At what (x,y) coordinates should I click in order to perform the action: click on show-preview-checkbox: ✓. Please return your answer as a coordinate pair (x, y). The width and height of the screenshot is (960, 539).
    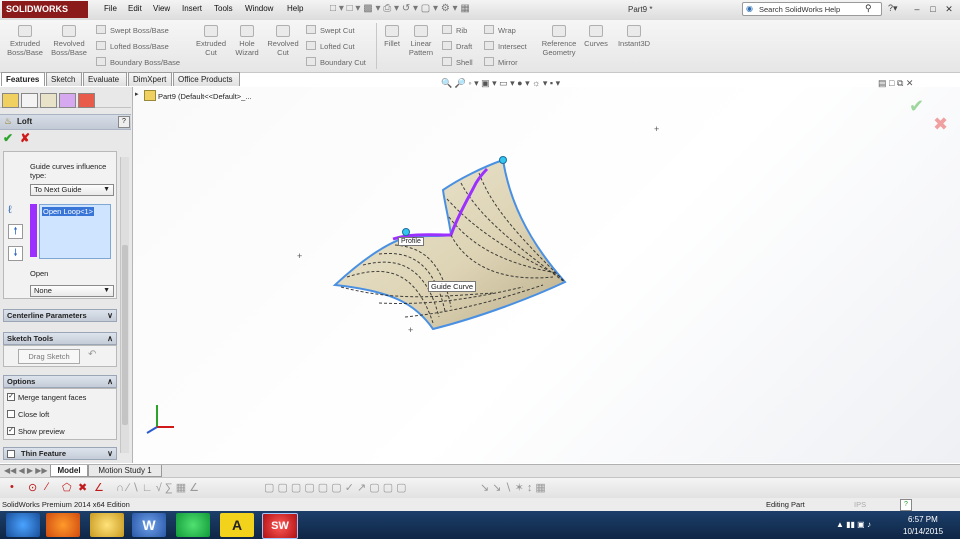
    Looking at the image, I should click on (11, 431).